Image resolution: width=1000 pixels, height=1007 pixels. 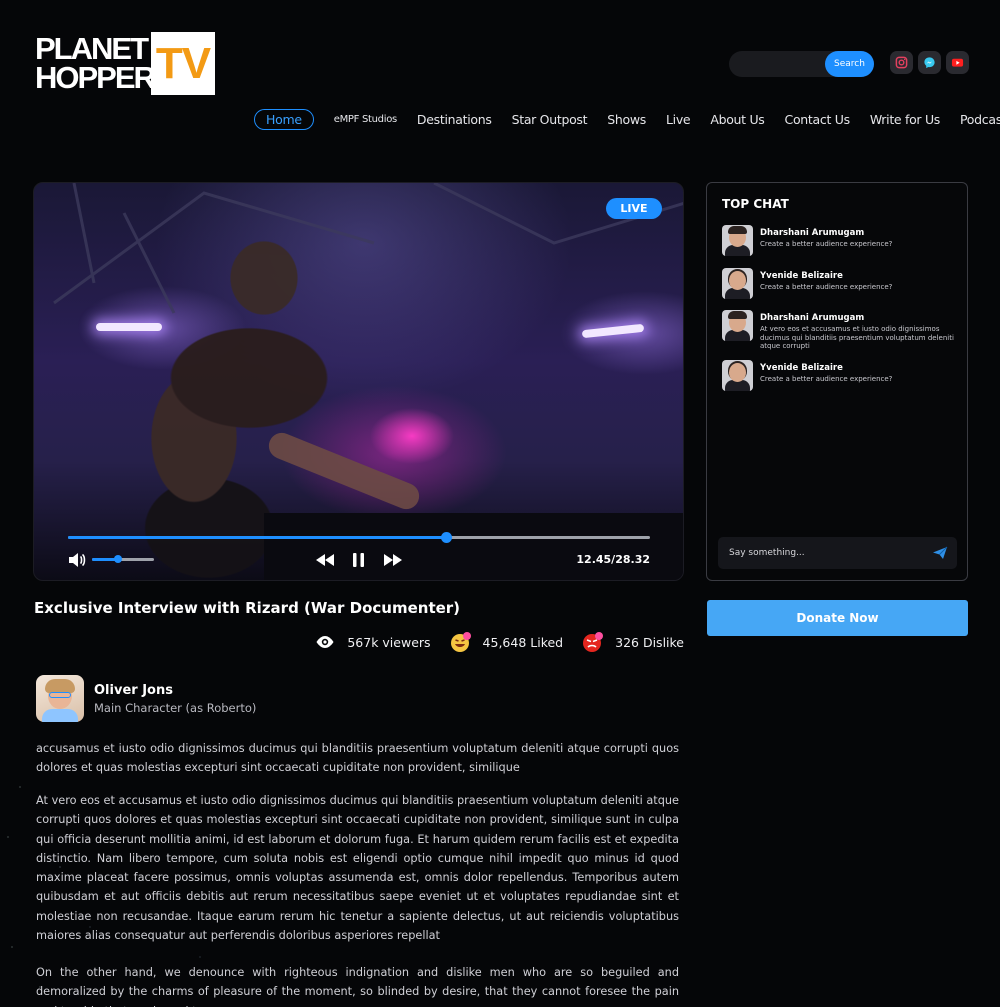 I want to click on nav-star-outpost: Star Outpost, so click(x=550, y=119).